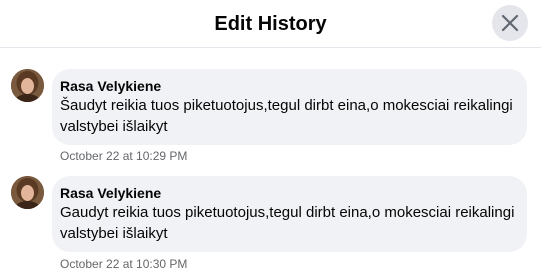 The image size is (541, 279). What do you see at coordinates (124, 264) in the screenshot?
I see `comment-timestamp: October 22 at 10:30 PM` at bounding box center [124, 264].